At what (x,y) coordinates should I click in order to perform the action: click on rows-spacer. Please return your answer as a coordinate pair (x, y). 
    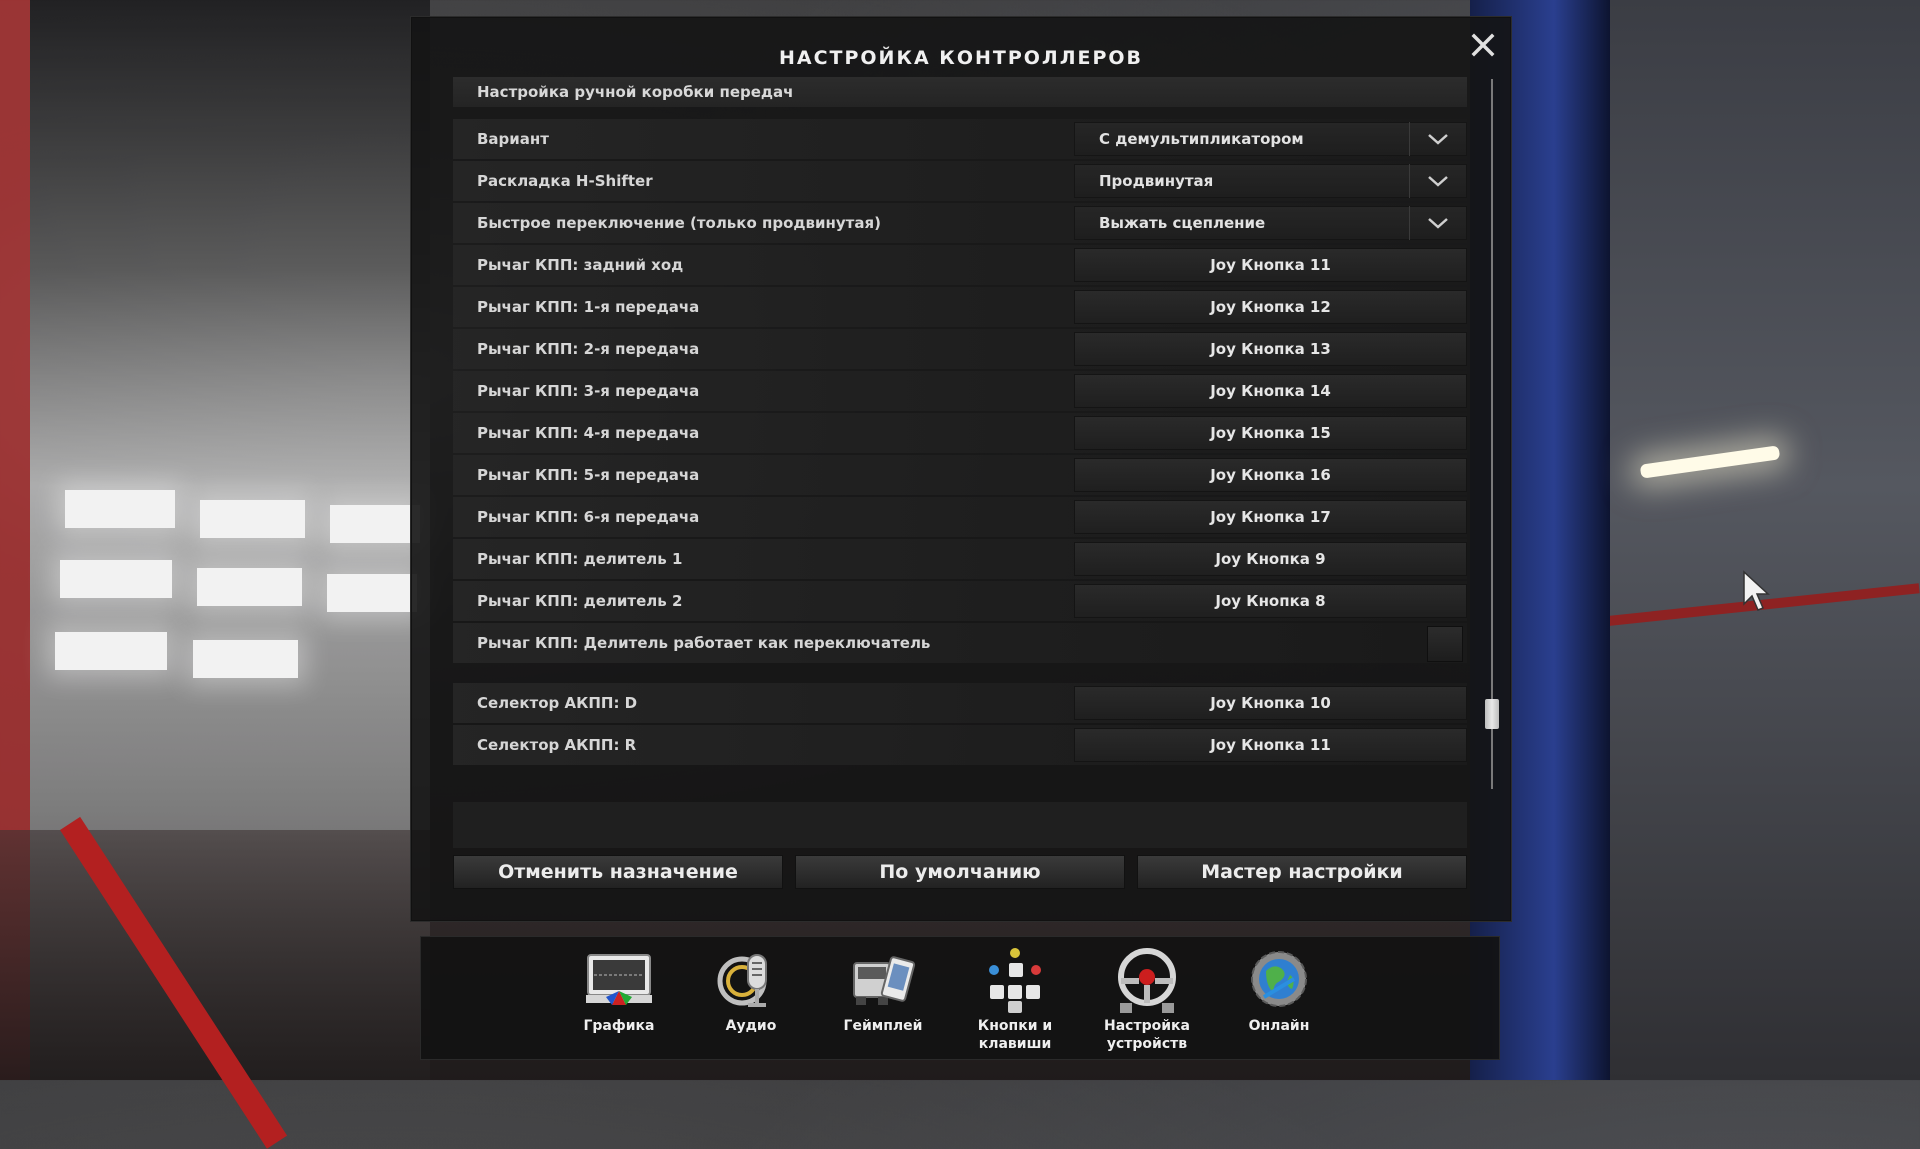
    Looking at the image, I should click on (960, 674).